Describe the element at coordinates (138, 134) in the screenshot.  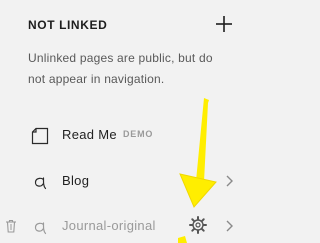
I see `demo-badge: DEMO` at that location.